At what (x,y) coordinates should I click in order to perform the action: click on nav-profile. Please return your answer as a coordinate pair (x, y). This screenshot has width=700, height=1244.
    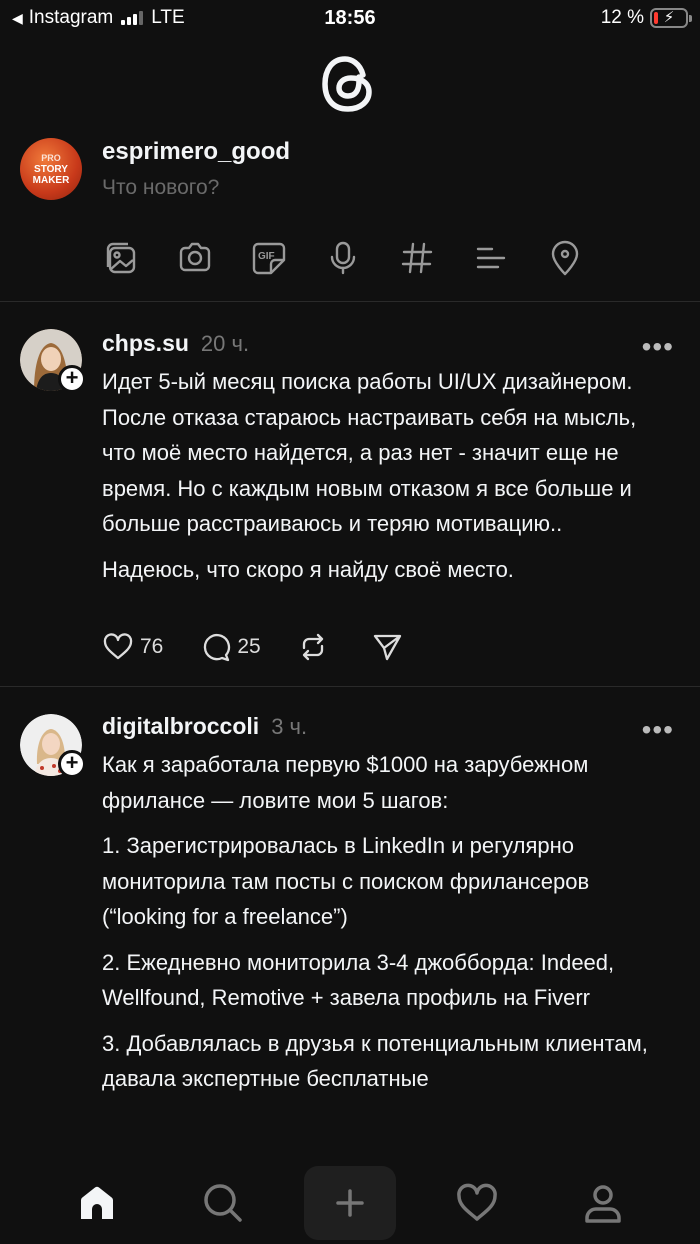
    Looking at the image, I should click on (603, 1203).